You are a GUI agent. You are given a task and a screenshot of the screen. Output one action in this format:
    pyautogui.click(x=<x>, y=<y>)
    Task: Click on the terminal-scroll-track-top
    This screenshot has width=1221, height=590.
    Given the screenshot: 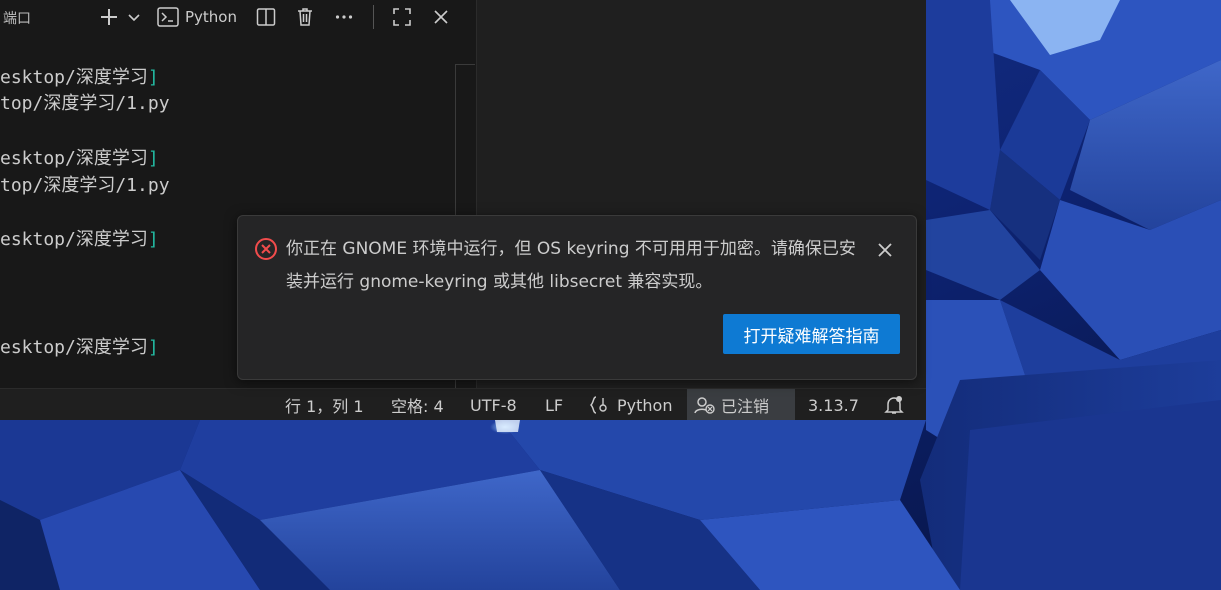 What is the action you would take?
    pyautogui.click(x=465, y=64)
    